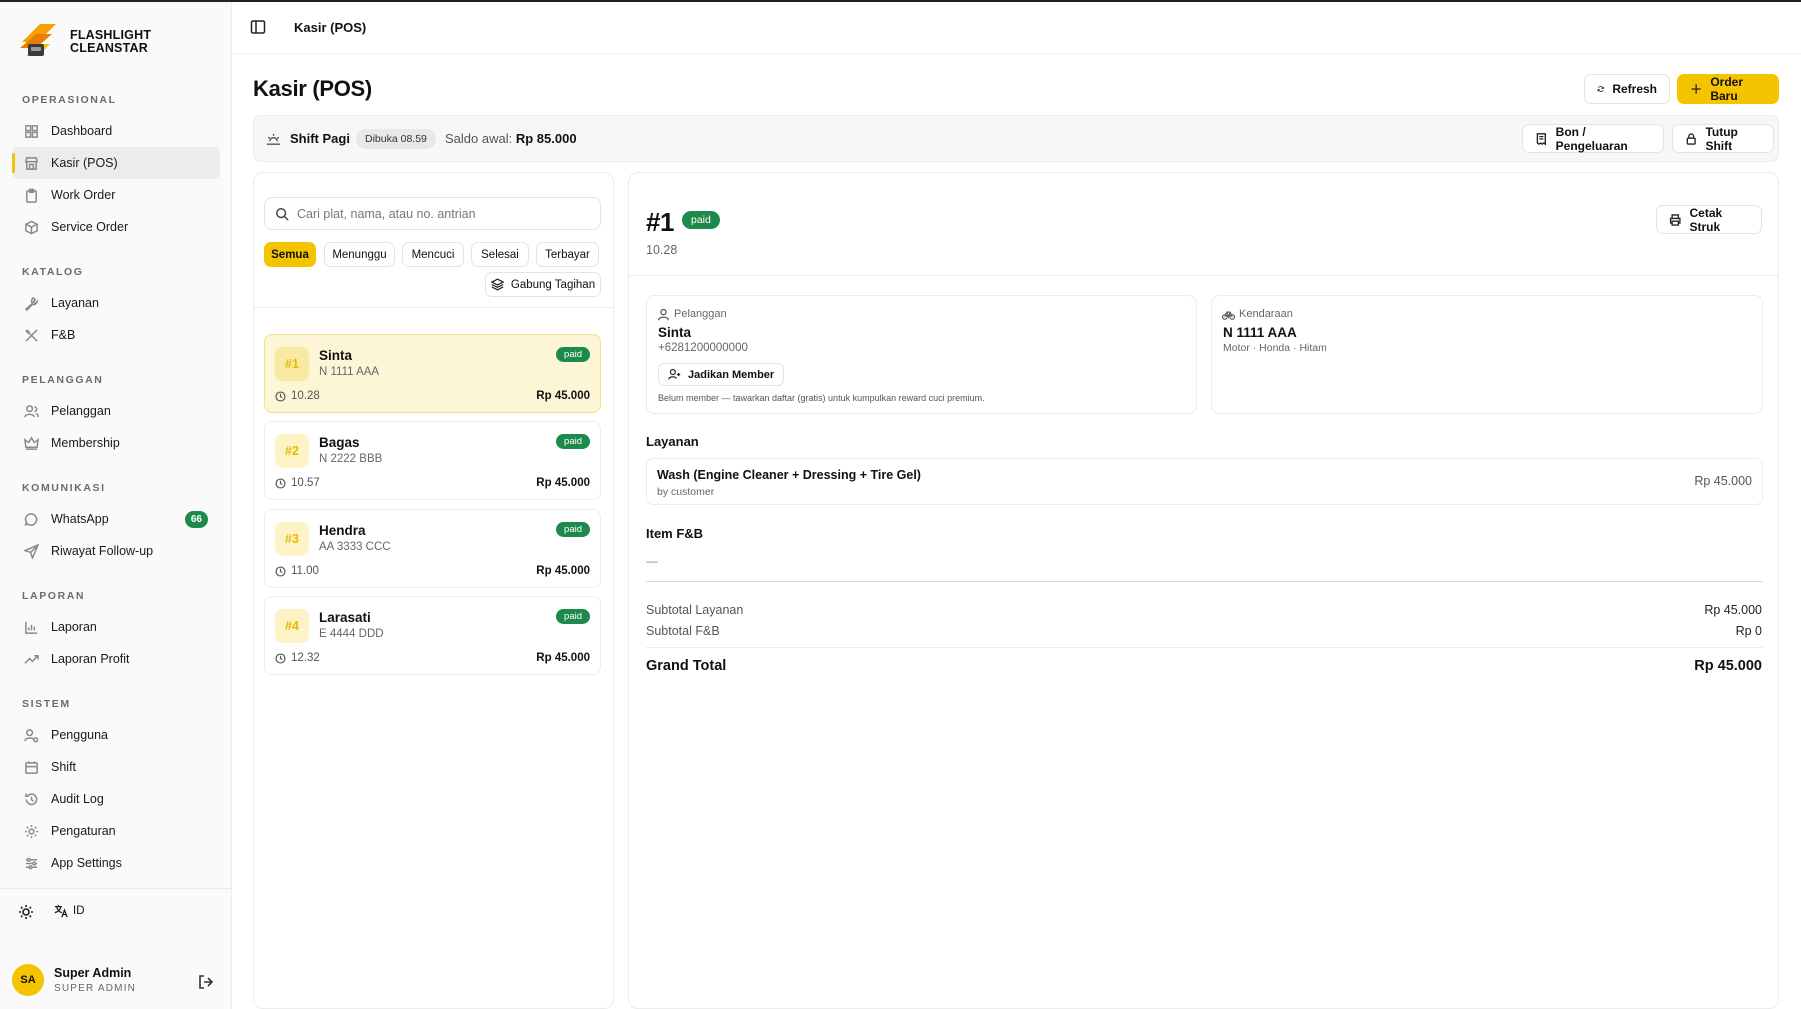 This screenshot has width=1801, height=1009. I want to click on header-title: Kasir (POS), so click(330, 27).